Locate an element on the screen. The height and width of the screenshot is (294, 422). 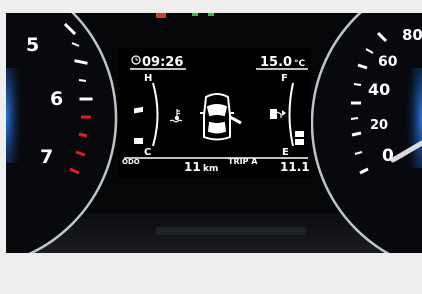
outside-temperature: 15.0 is located at coordinates (276, 62).